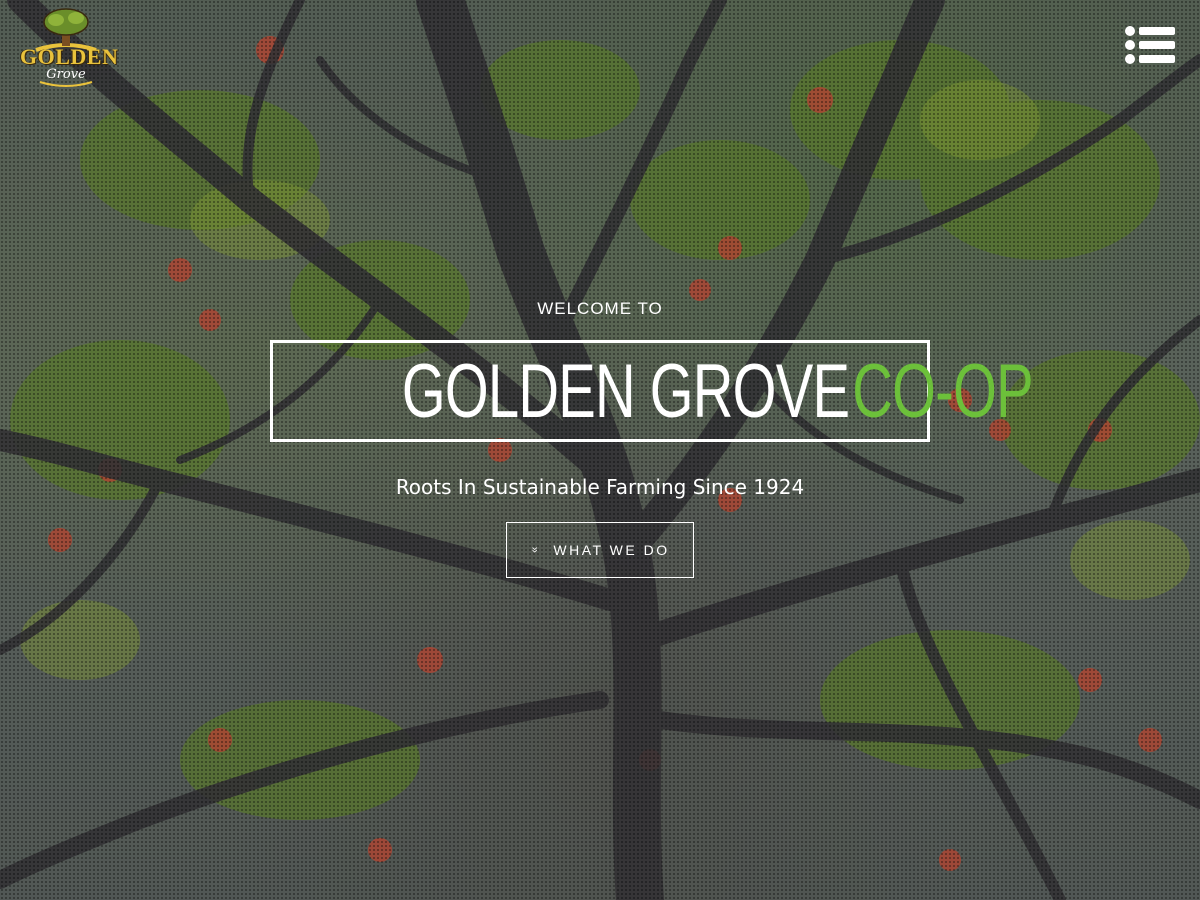 The image size is (1200, 900). I want to click on site-title-accent: CO-OP, so click(942, 391).